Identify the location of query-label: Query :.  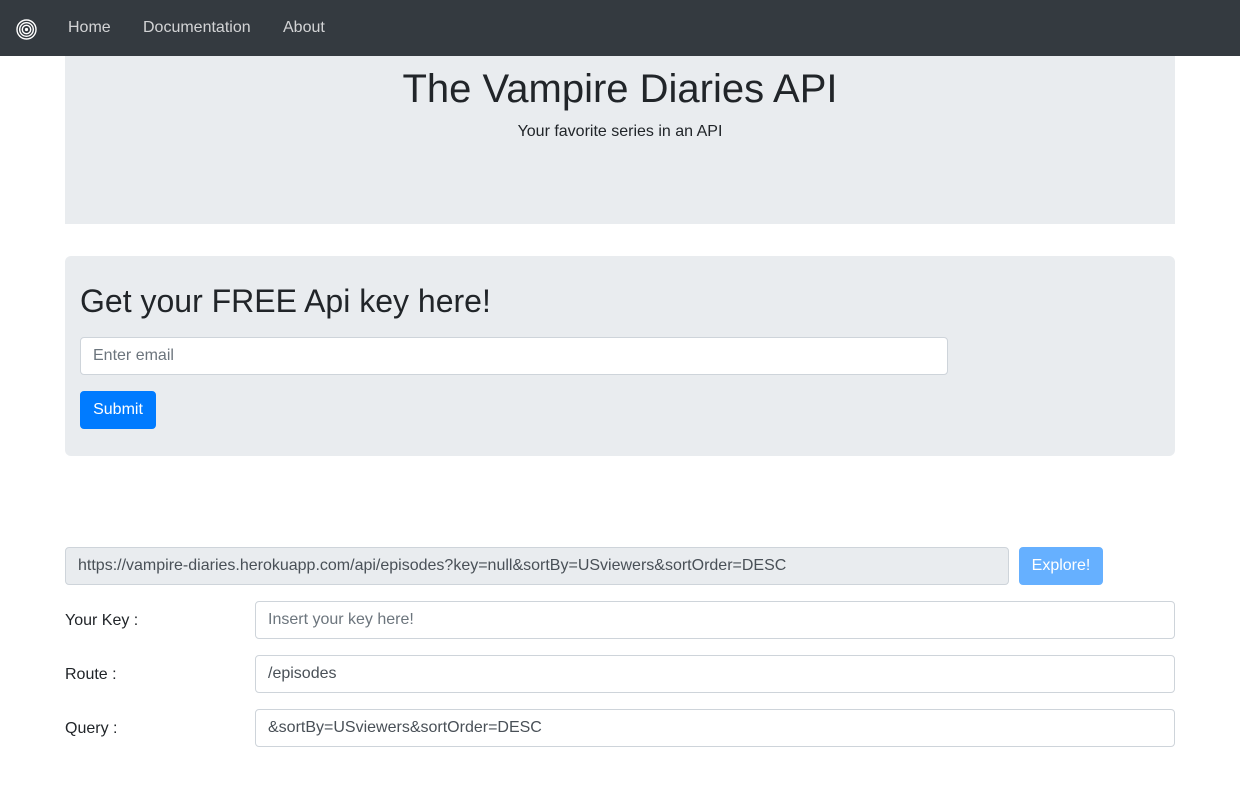
(91, 728).